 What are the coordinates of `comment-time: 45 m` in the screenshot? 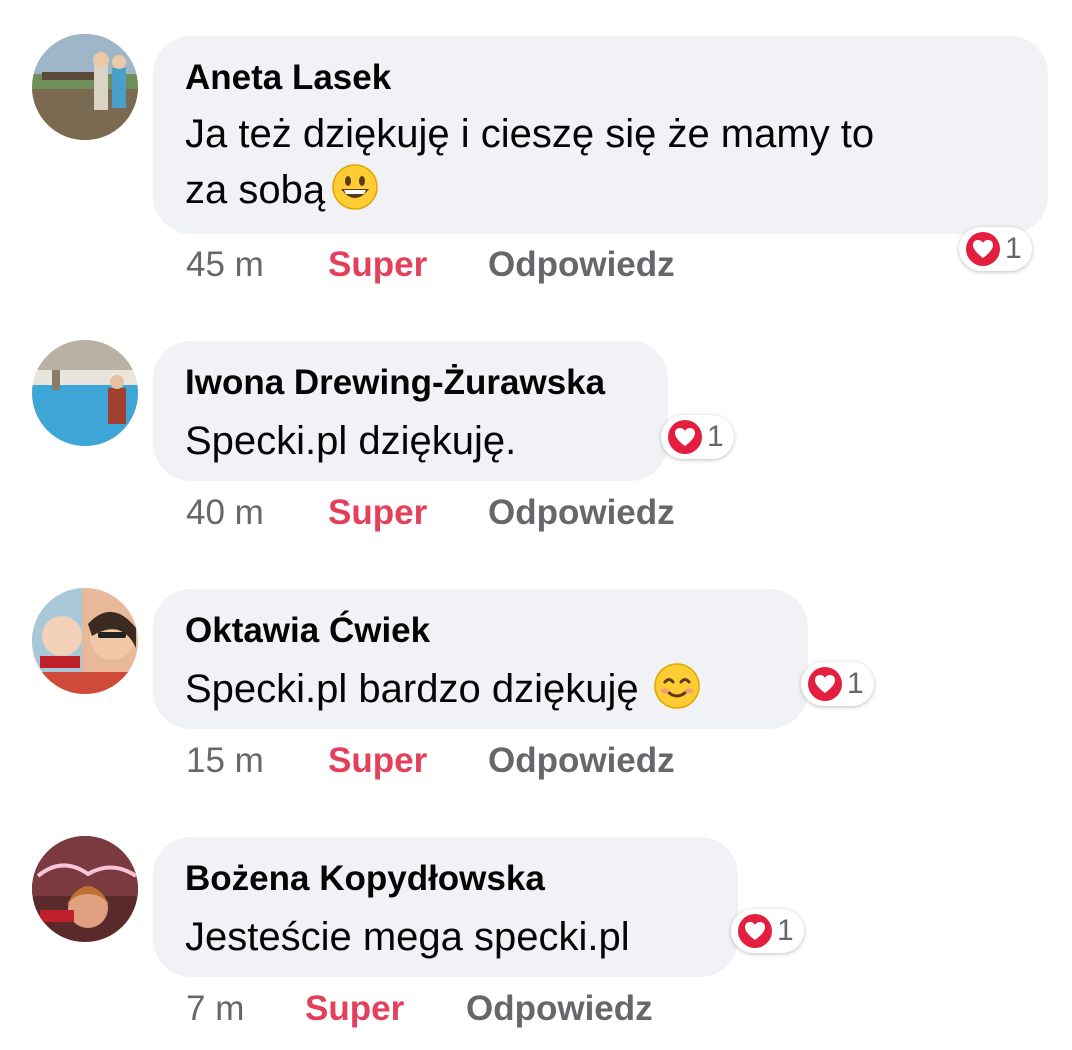 It's located at (225, 265).